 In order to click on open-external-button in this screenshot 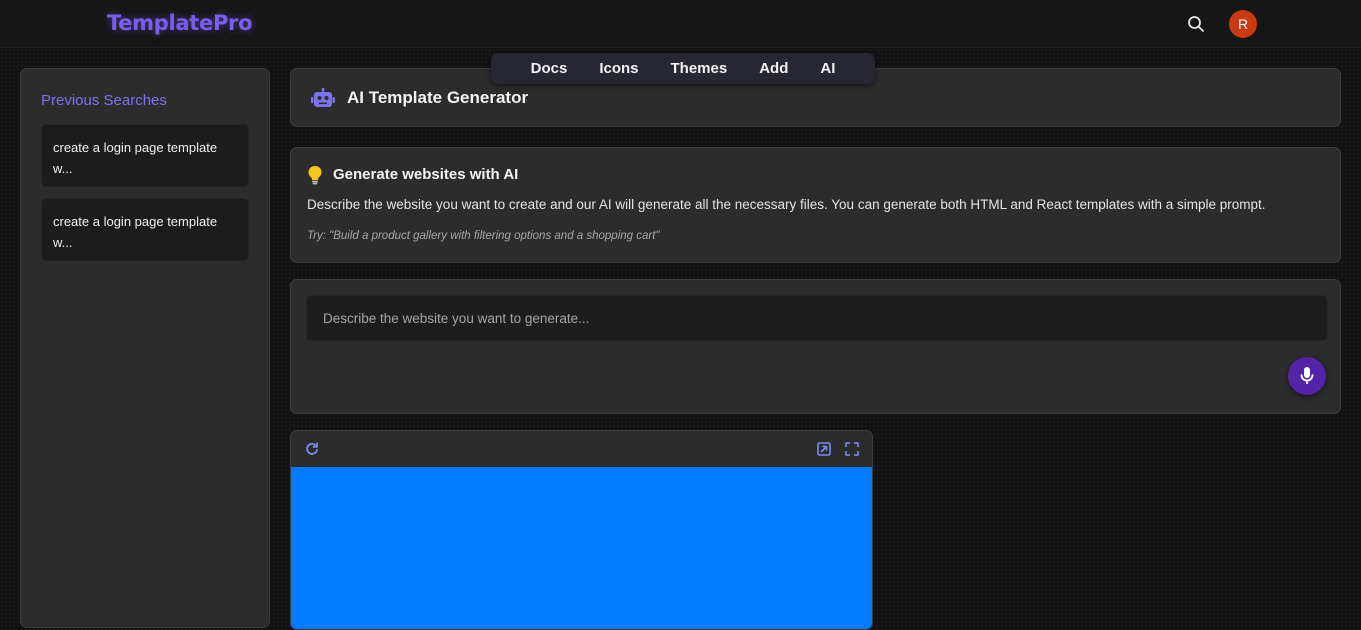, I will do `click(824, 449)`.